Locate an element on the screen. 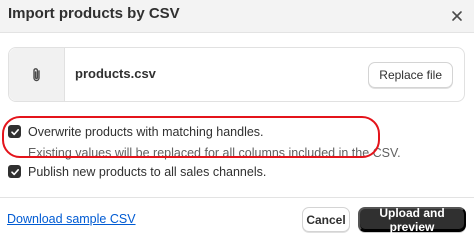 The height and width of the screenshot is (240, 474). file-thumbnail is located at coordinates (37, 74).